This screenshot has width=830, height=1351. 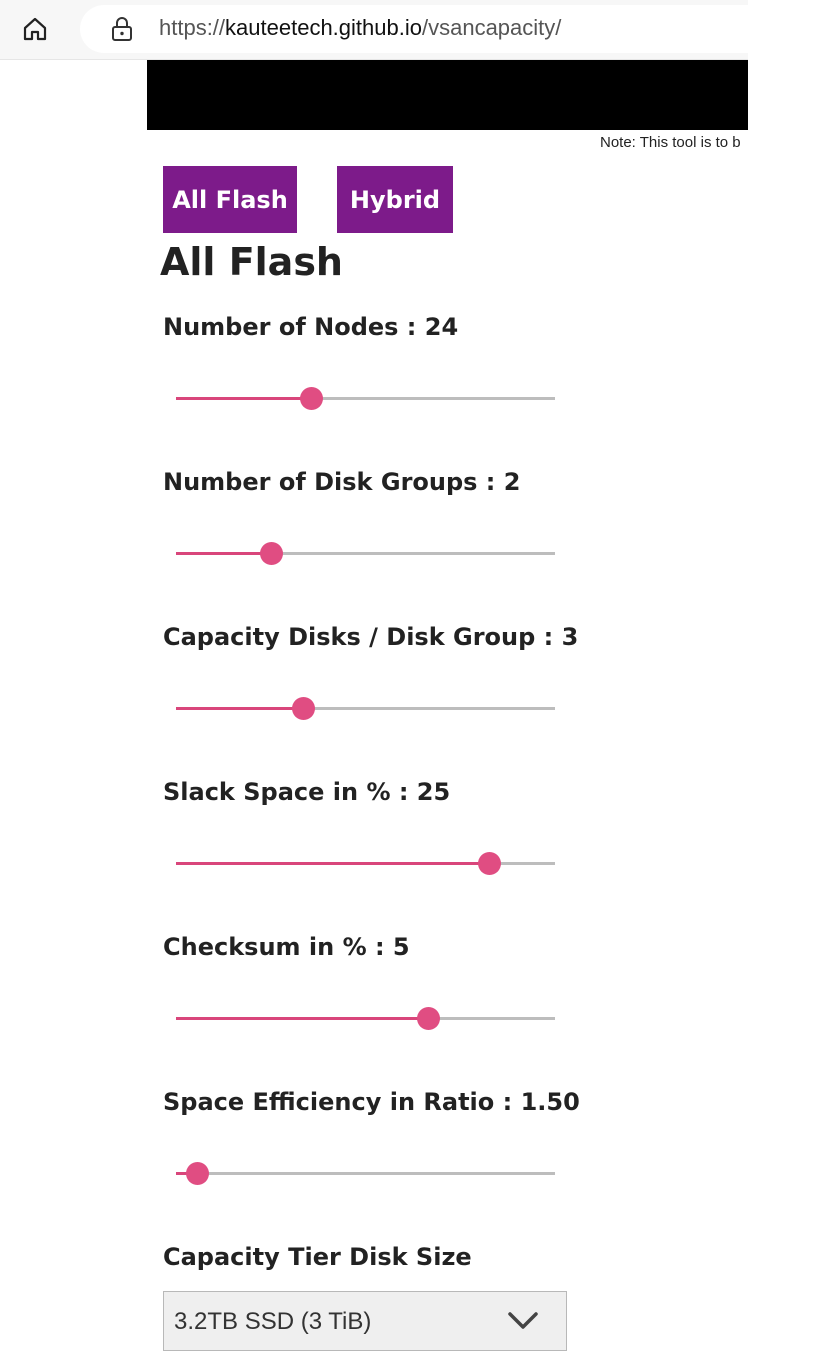 What do you see at coordinates (491, 27) in the screenshot?
I see `url-path: /vsancapacity/` at bounding box center [491, 27].